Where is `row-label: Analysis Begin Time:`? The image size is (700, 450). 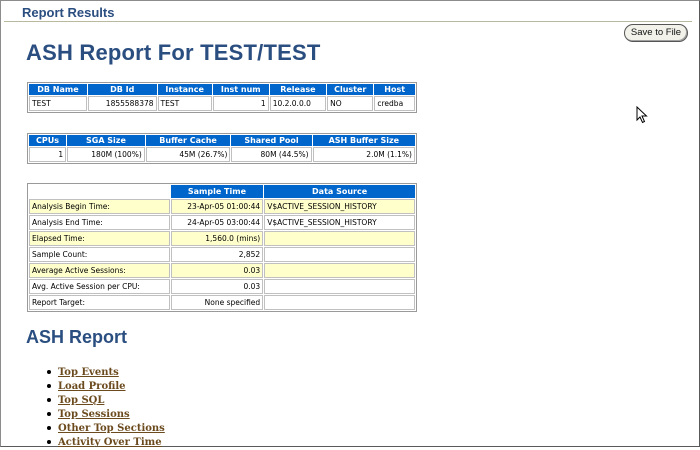 row-label: Analysis Begin Time: is located at coordinates (99, 206).